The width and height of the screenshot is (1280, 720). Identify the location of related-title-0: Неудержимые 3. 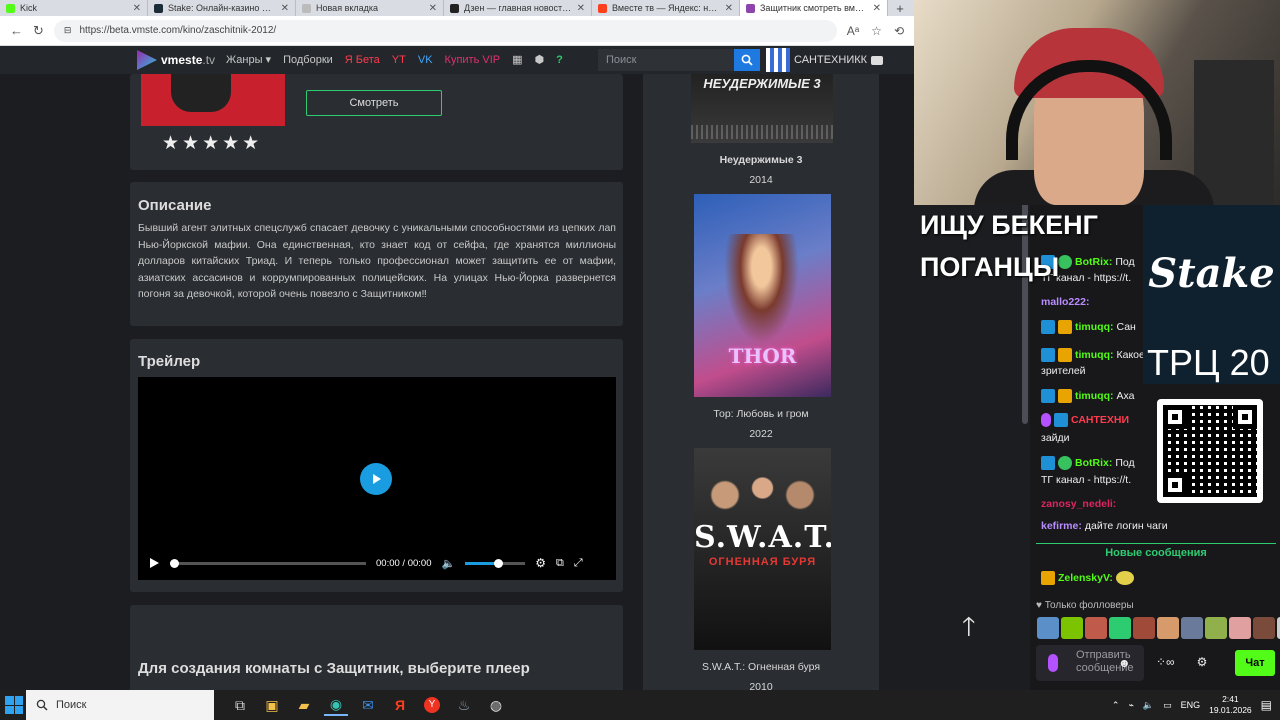
(761, 160).